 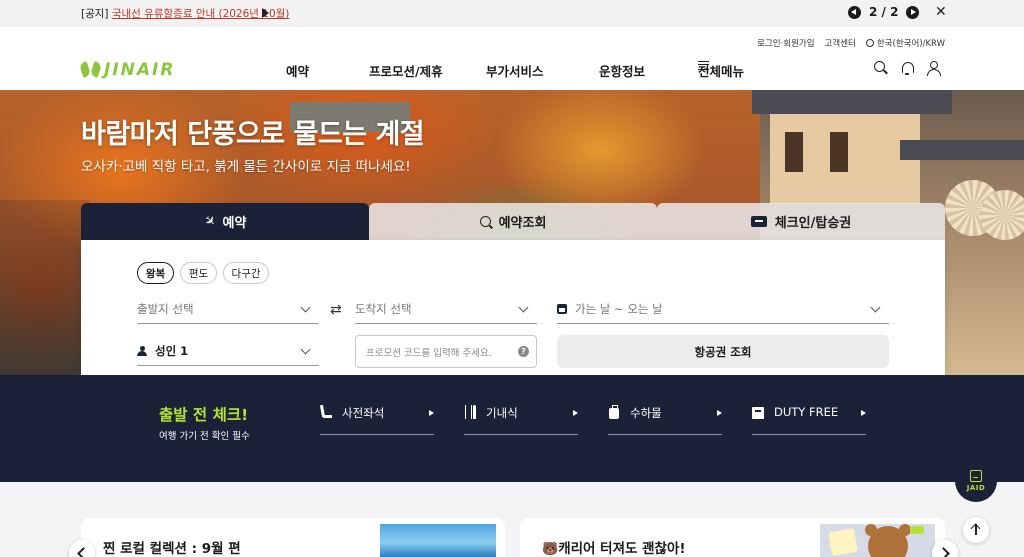 I want to click on notice-text: [공지] 국내선 유류할증료 안내 (2026년 10월), so click(x=185, y=13).